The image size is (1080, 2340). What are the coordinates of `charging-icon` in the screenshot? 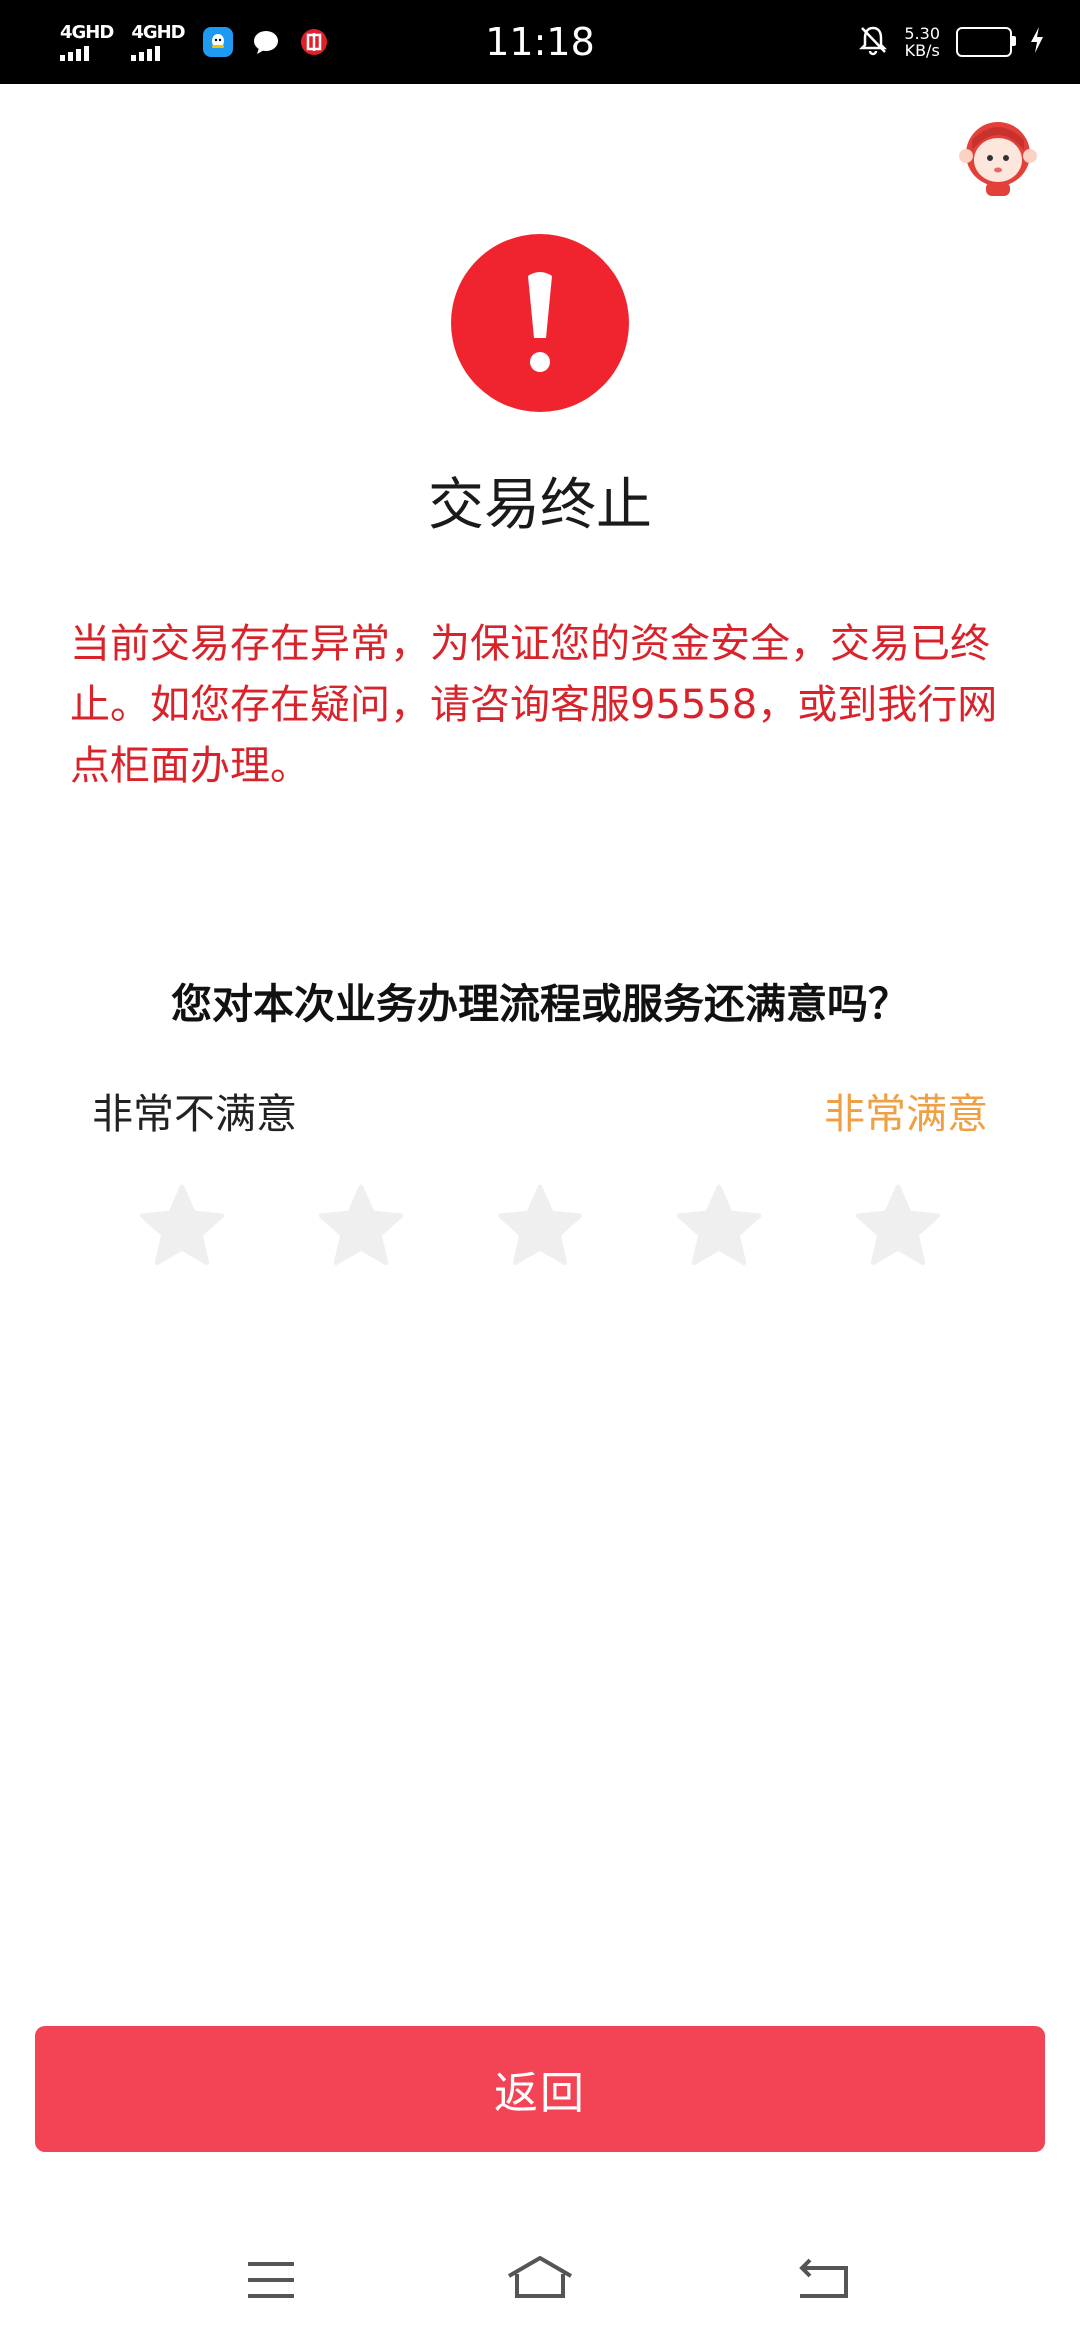 It's located at (1037, 42).